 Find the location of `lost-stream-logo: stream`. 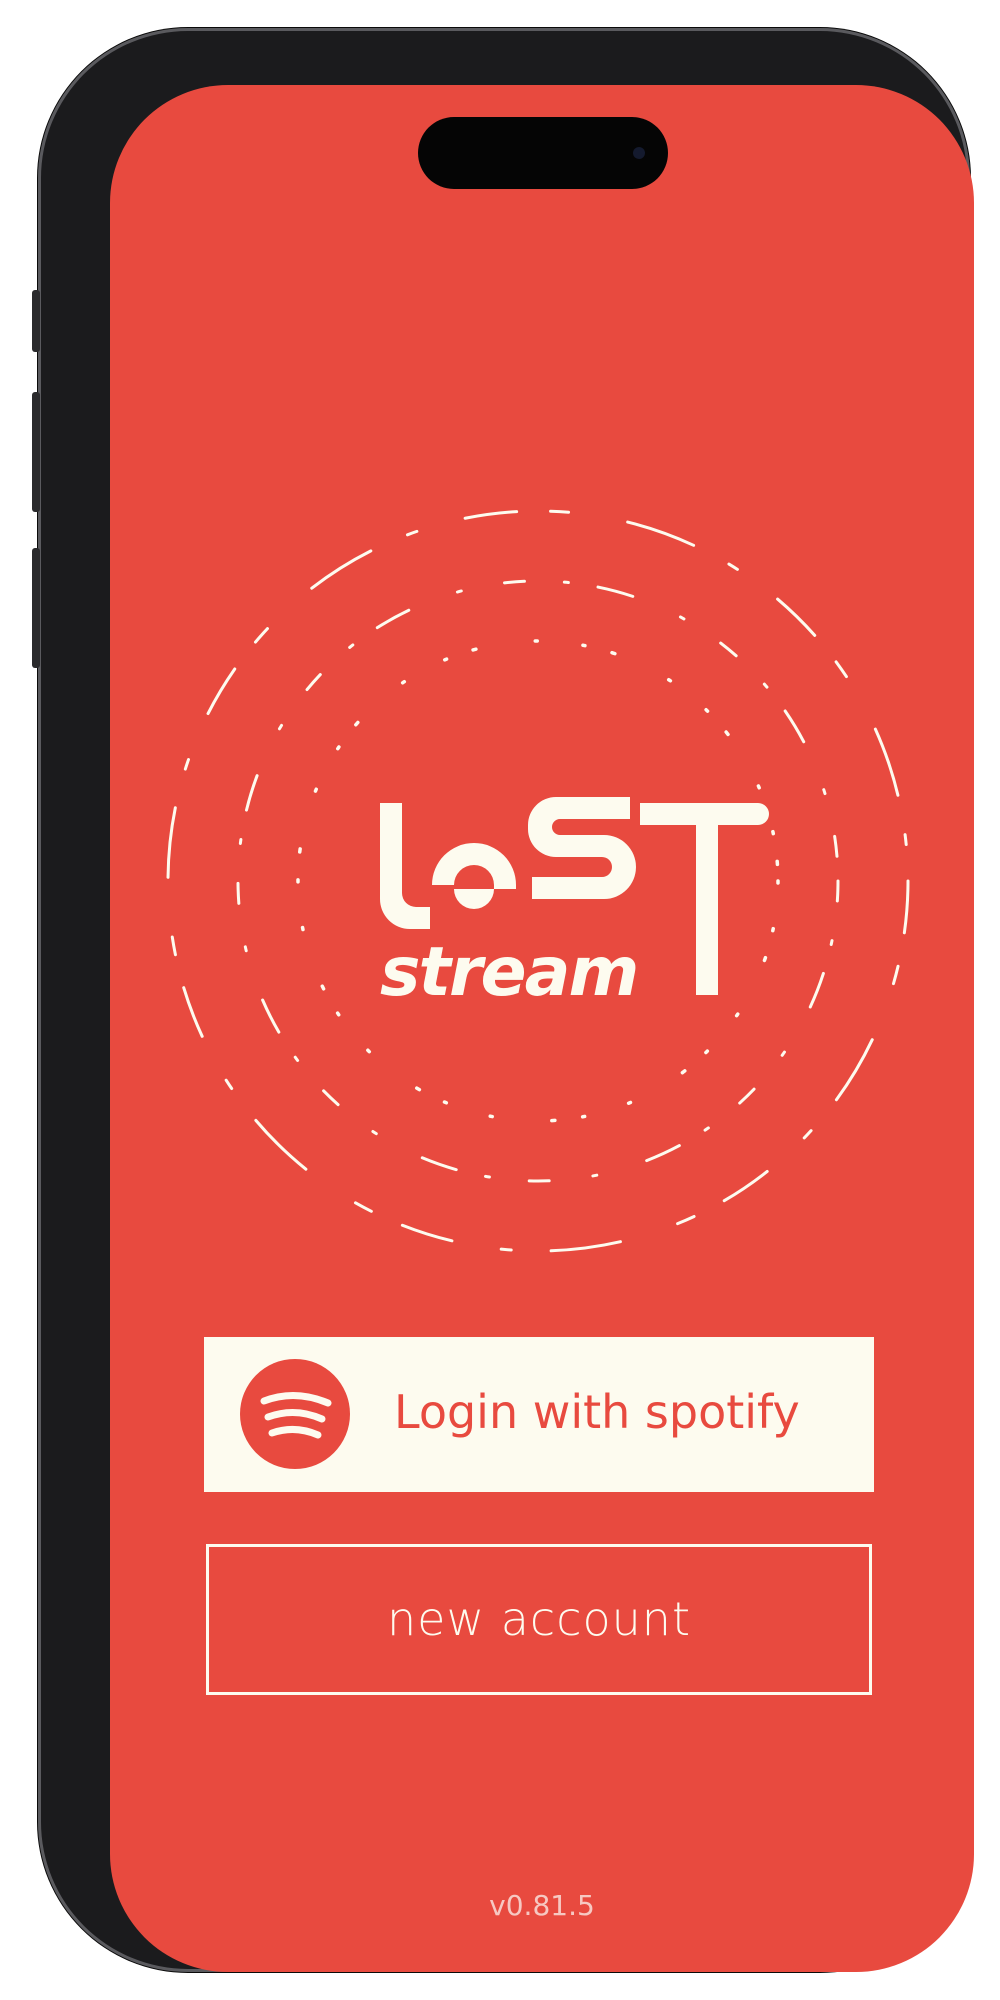

lost-stream-logo: stream is located at coordinates (574, 904).